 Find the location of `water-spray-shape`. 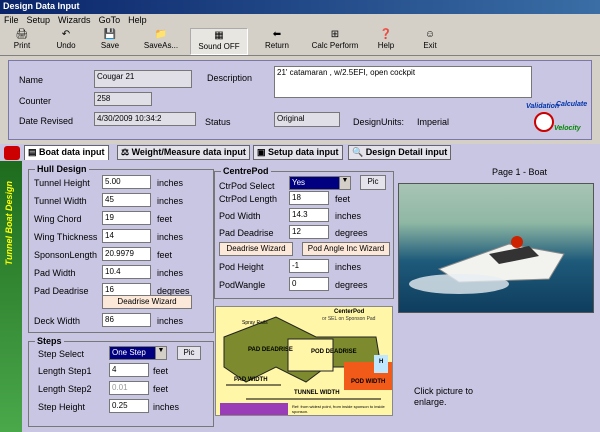

water-spray-shape is located at coordinates (459, 284).